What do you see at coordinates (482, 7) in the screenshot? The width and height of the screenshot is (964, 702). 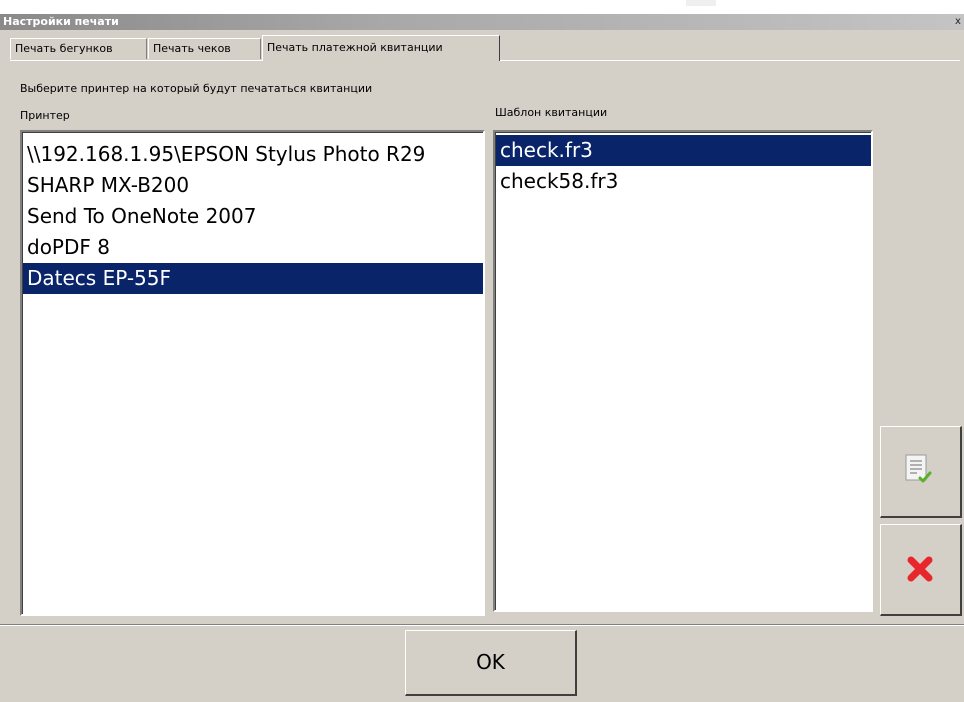 I see `top-strip` at bounding box center [482, 7].